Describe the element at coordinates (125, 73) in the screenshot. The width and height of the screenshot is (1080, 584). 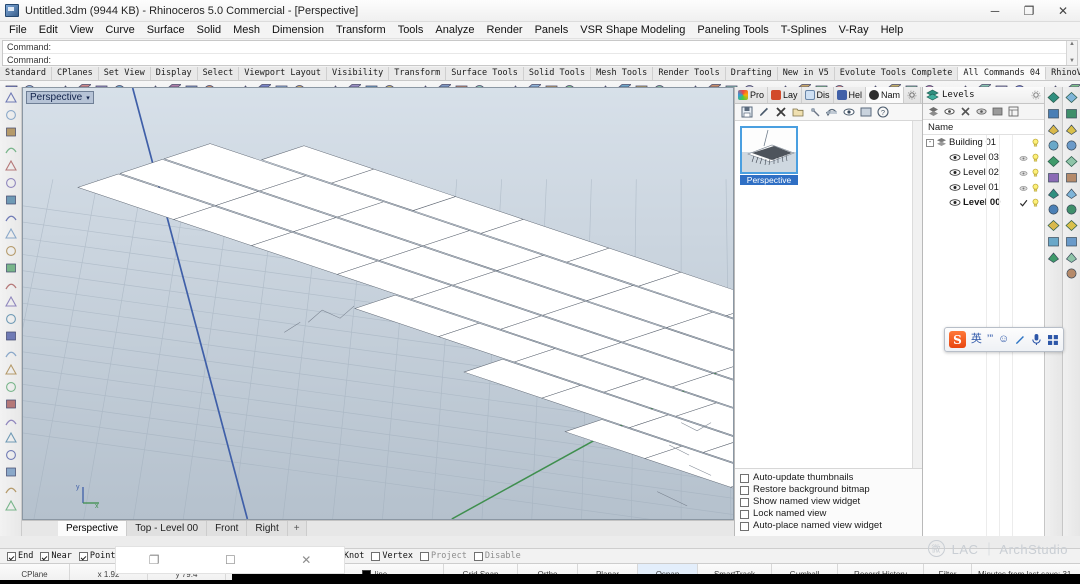
I see `toolbar-tab-set-view: Set View` at that location.